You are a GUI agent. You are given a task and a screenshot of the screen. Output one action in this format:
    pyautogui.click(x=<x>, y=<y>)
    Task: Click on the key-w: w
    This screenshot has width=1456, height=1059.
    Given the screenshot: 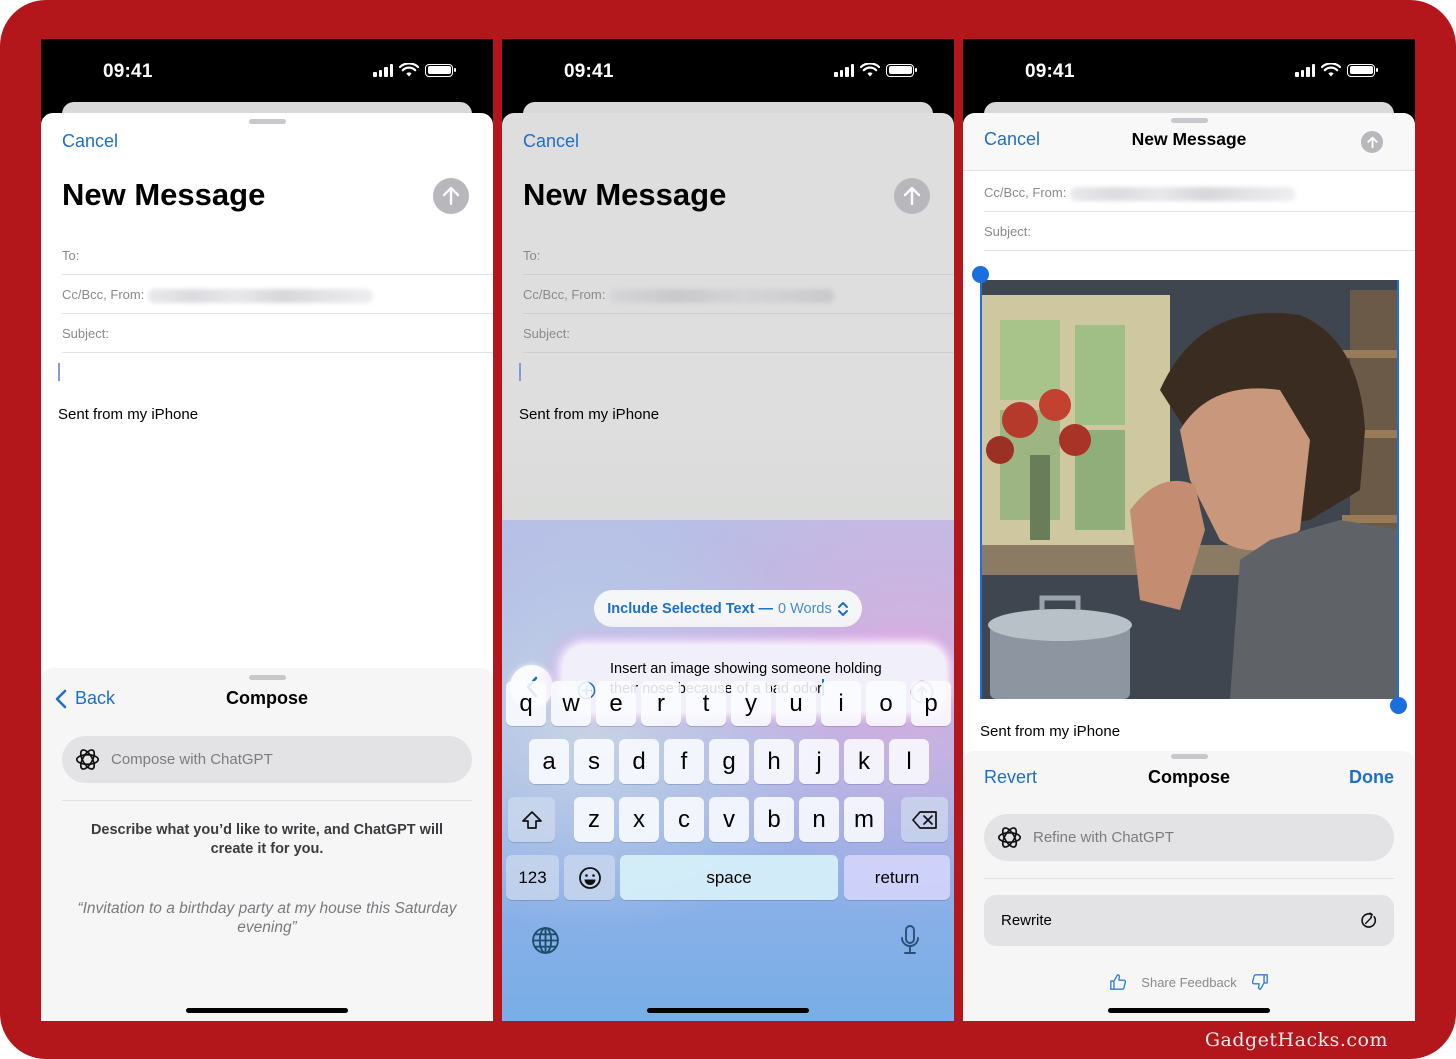 What is the action you would take?
    pyautogui.click(x=571, y=703)
    